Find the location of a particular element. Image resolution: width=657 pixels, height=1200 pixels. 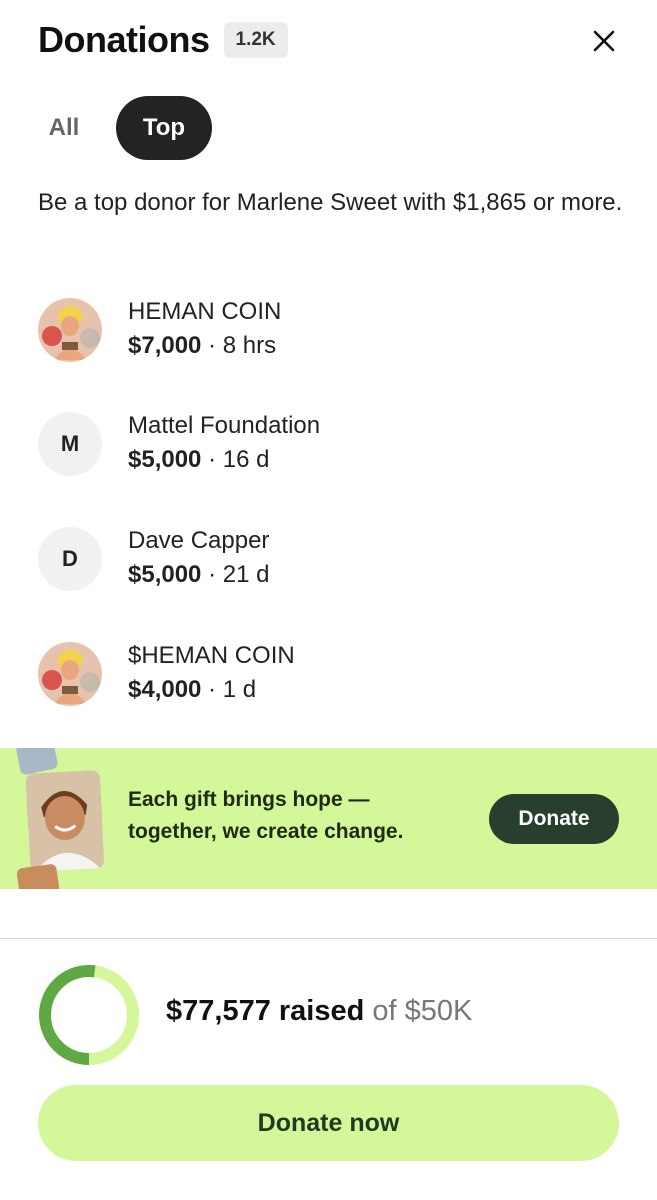

raised-goal: of $50K is located at coordinates (418, 1011).